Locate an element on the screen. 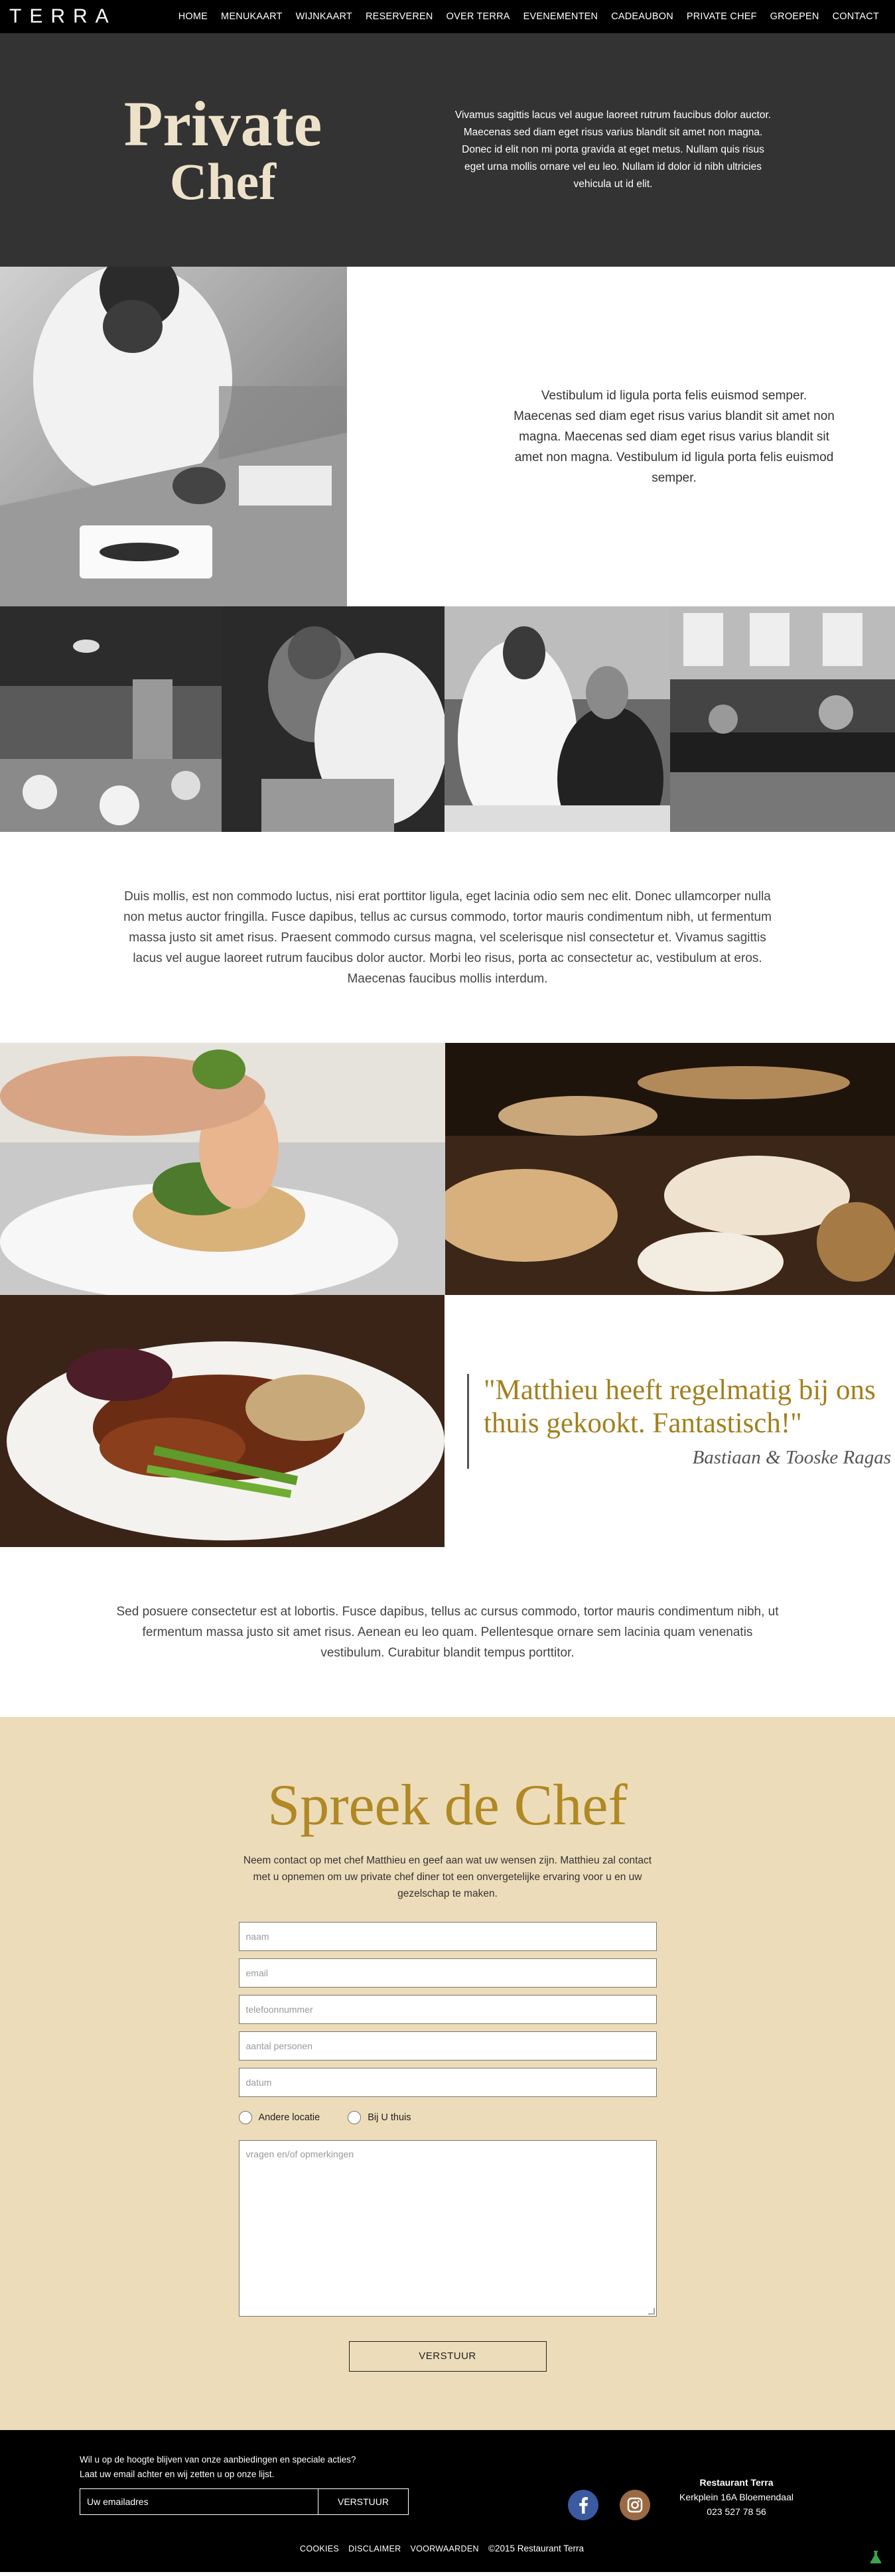  remarks-placeholder: vragen en/of opmerkingen is located at coordinates (299, 2154).